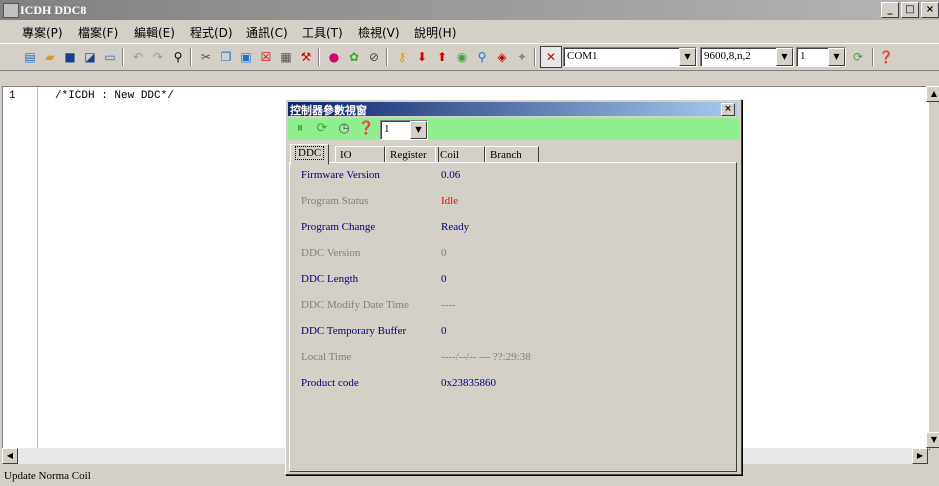  I want to click on clear-icon: ⊘, so click(374, 57).